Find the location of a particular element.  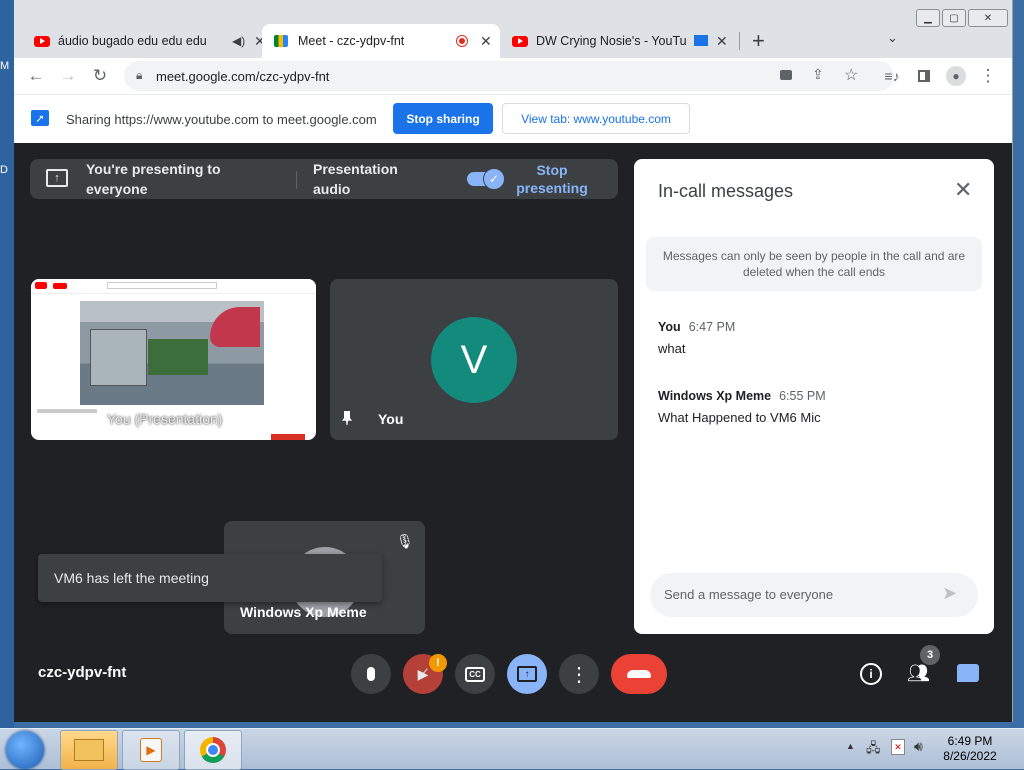

thumb-subscribe is located at coordinates (288, 437).